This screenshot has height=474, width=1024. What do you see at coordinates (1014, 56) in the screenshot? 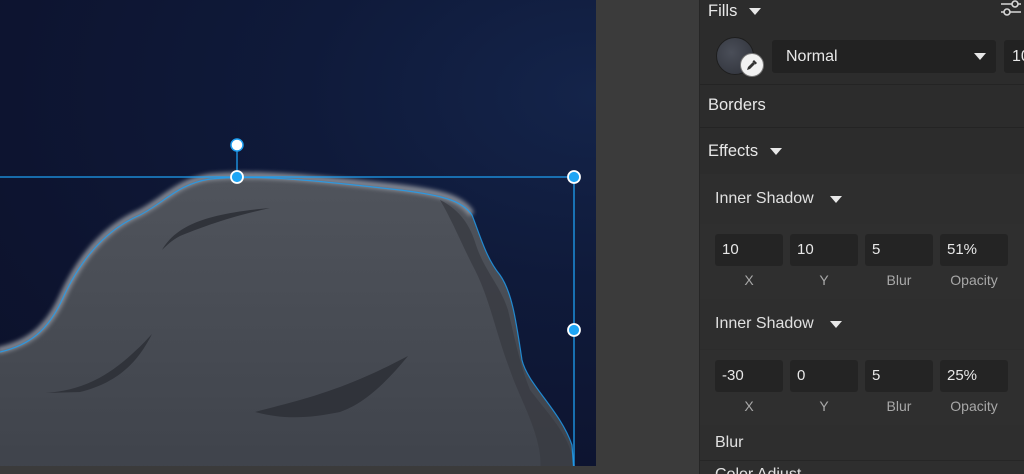
I see `fill-opacity-input: 10` at bounding box center [1014, 56].